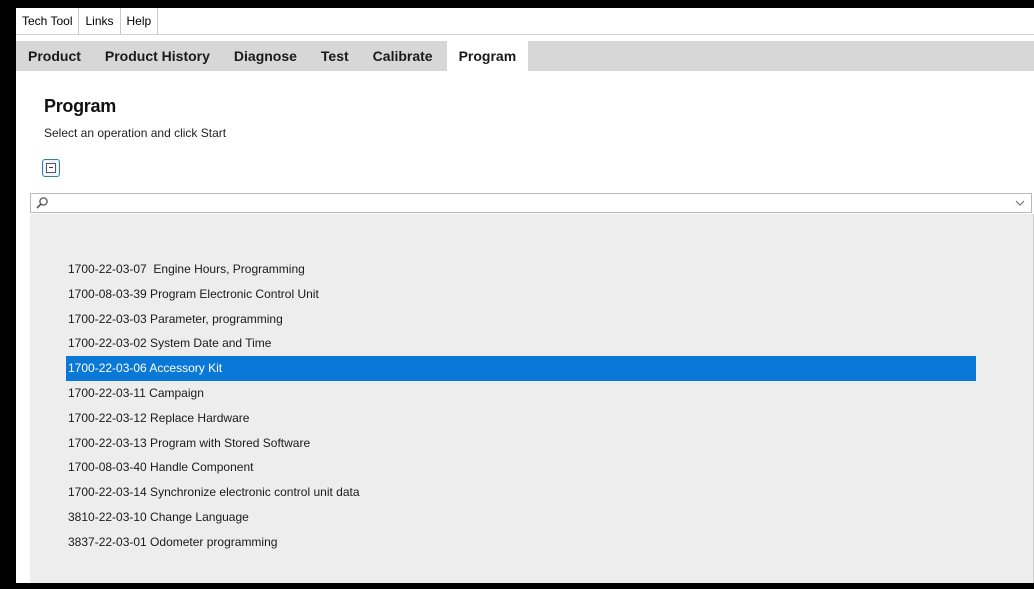  I want to click on menu-tech-tool: Tech Tool, so click(48, 21).